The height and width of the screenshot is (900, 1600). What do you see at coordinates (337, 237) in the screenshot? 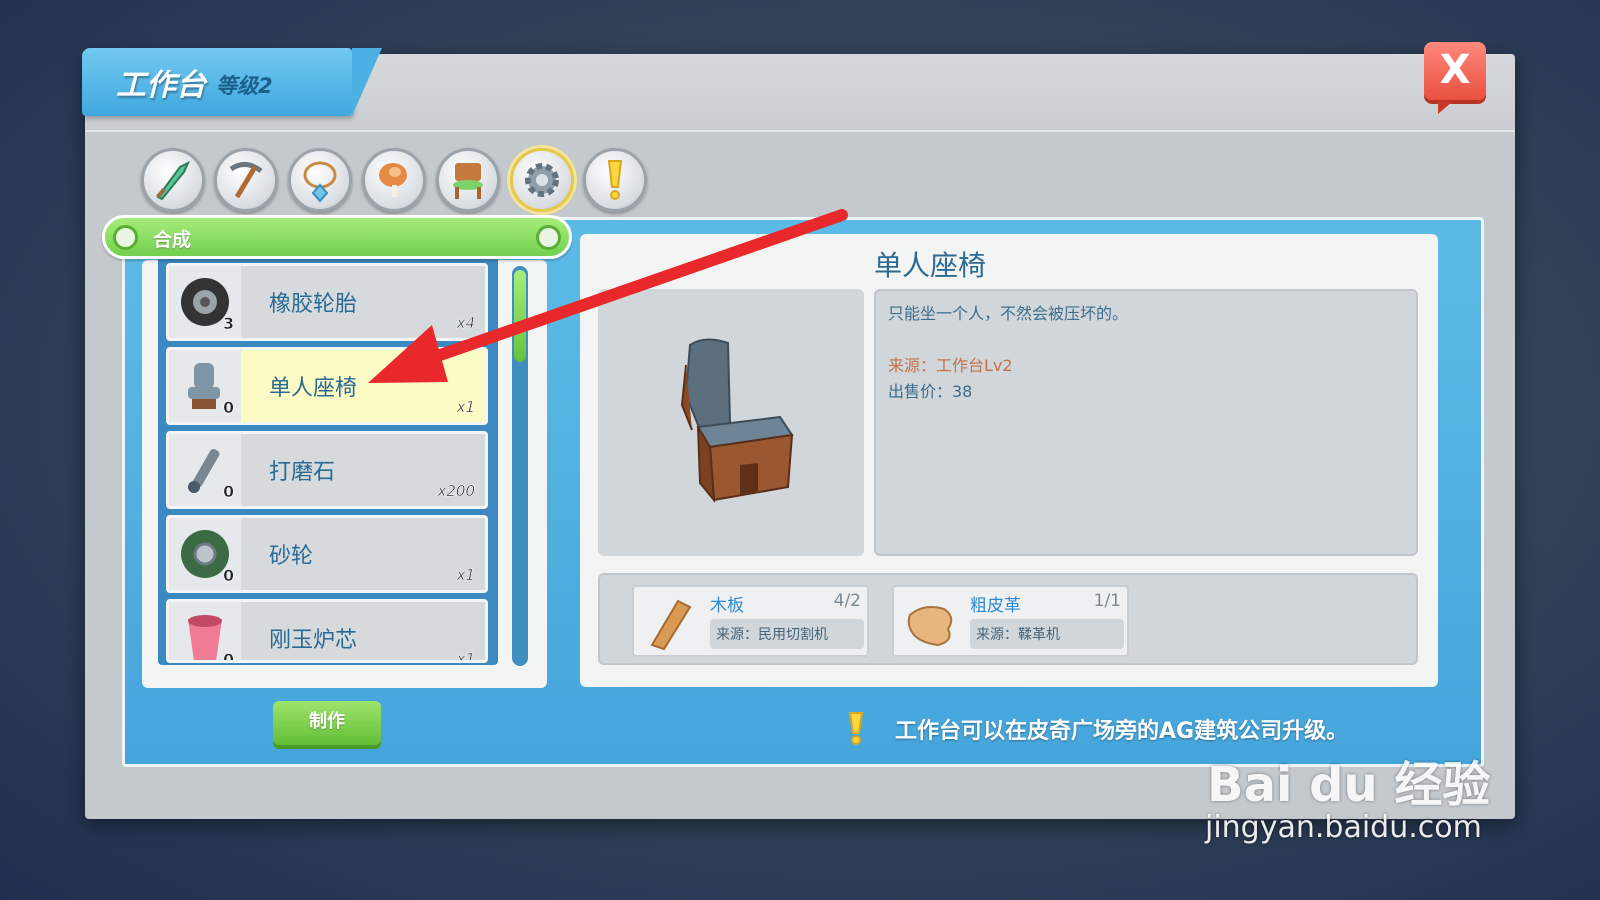
I see `section-header: 合成` at bounding box center [337, 237].